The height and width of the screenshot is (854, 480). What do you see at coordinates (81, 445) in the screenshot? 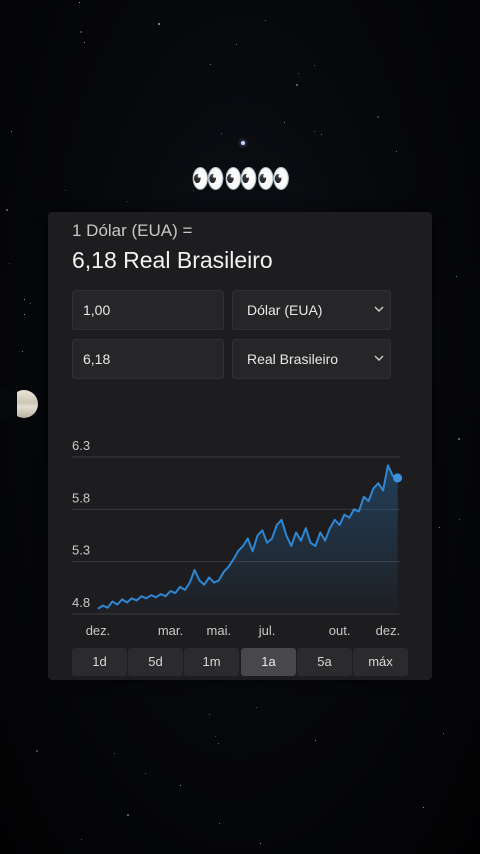
I see `y-tick-label: 6.3` at bounding box center [81, 445].